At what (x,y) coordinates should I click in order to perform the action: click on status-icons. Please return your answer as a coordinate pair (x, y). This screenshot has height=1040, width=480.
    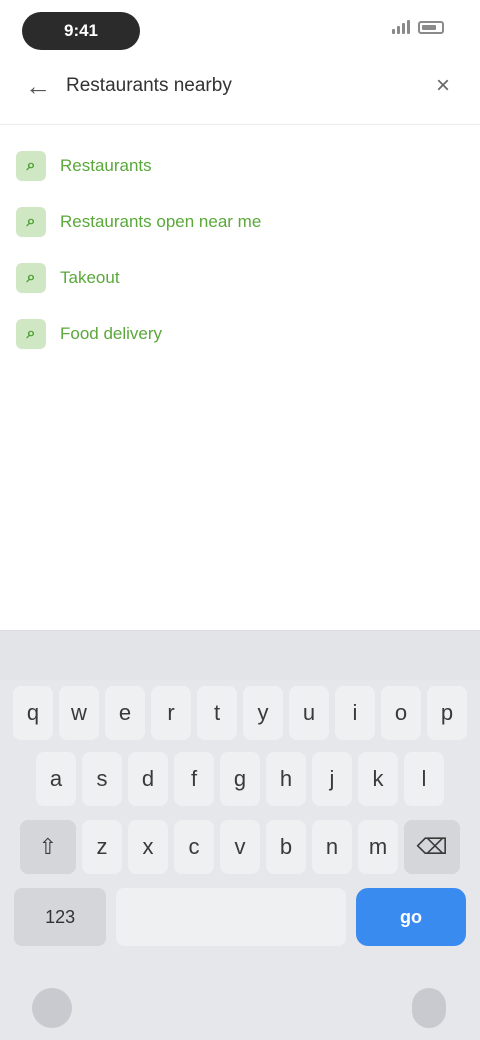
    Looking at the image, I should click on (418, 27).